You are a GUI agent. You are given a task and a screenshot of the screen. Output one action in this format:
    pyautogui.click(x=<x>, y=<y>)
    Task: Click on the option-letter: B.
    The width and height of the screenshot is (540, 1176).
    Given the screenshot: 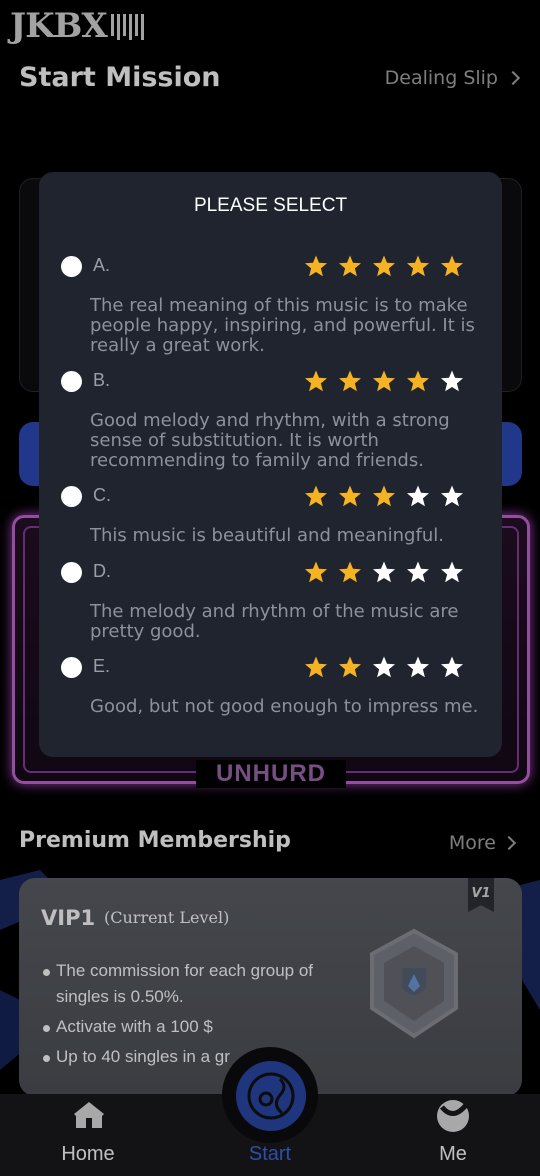 What is the action you would take?
    pyautogui.click(x=102, y=380)
    